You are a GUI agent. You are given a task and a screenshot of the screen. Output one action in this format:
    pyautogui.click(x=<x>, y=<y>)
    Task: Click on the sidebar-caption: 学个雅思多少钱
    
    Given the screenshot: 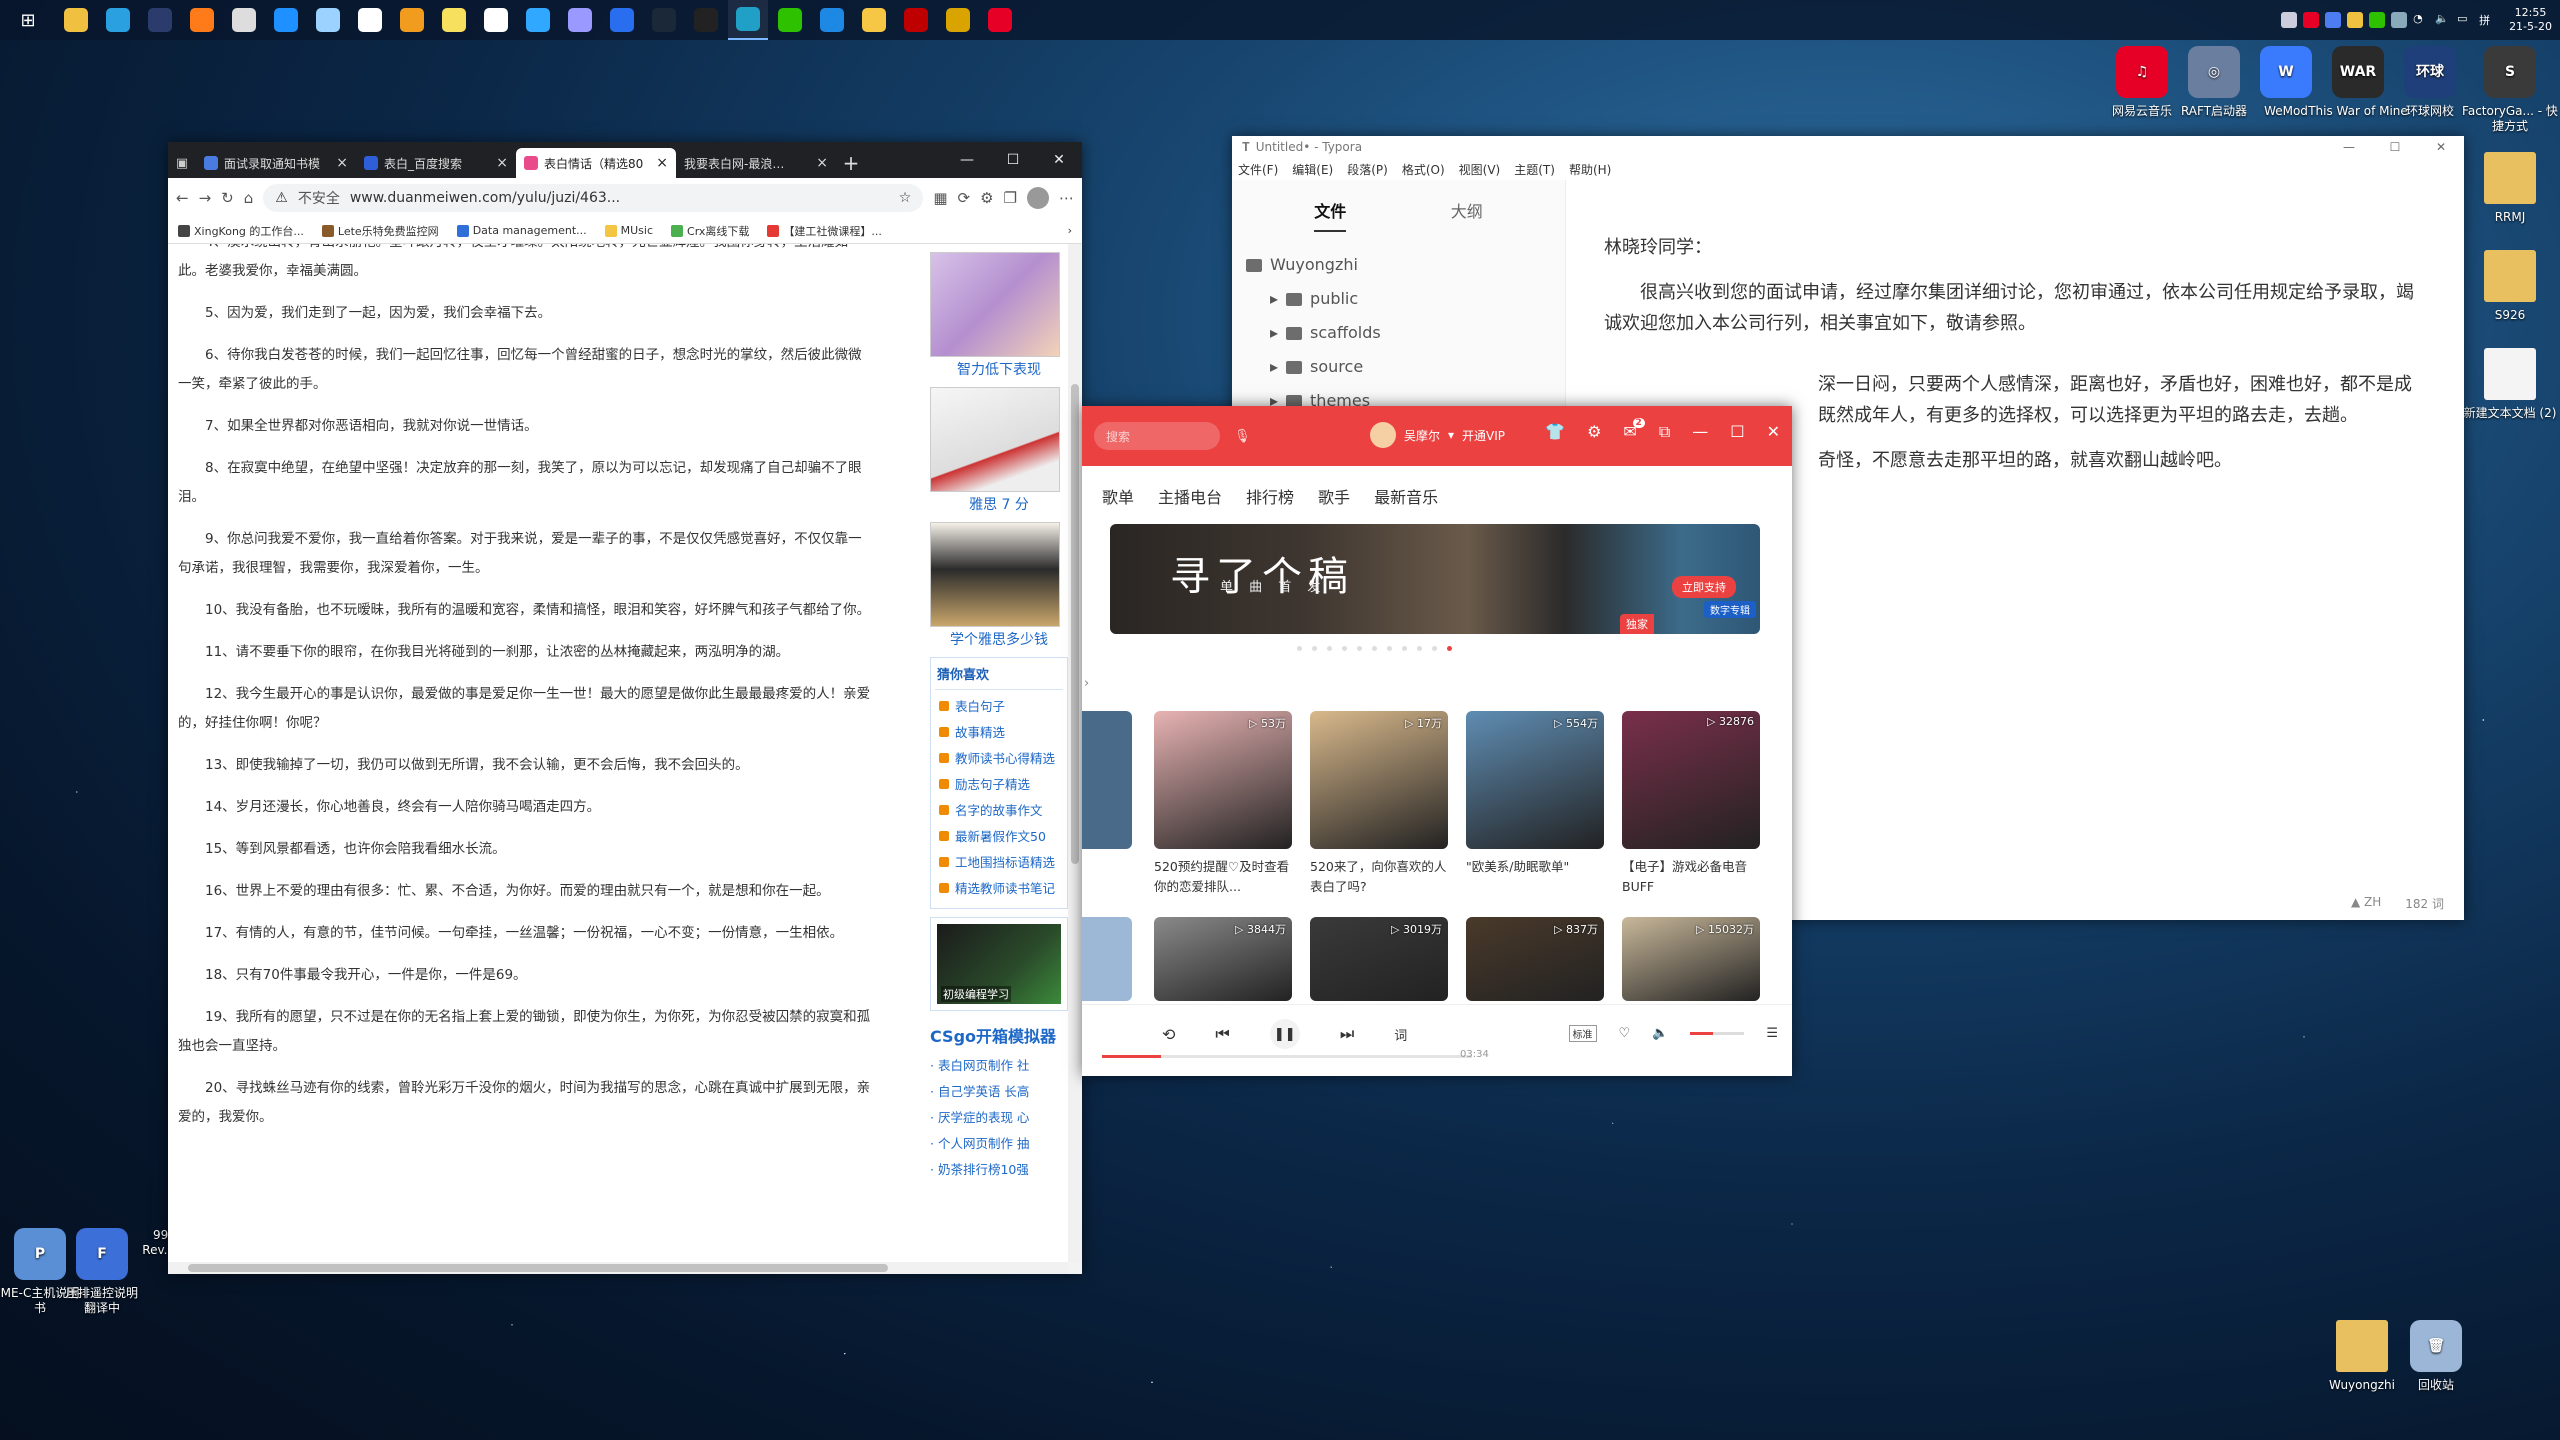 What is the action you would take?
    pyautogui.click(x=999, y=639)
    